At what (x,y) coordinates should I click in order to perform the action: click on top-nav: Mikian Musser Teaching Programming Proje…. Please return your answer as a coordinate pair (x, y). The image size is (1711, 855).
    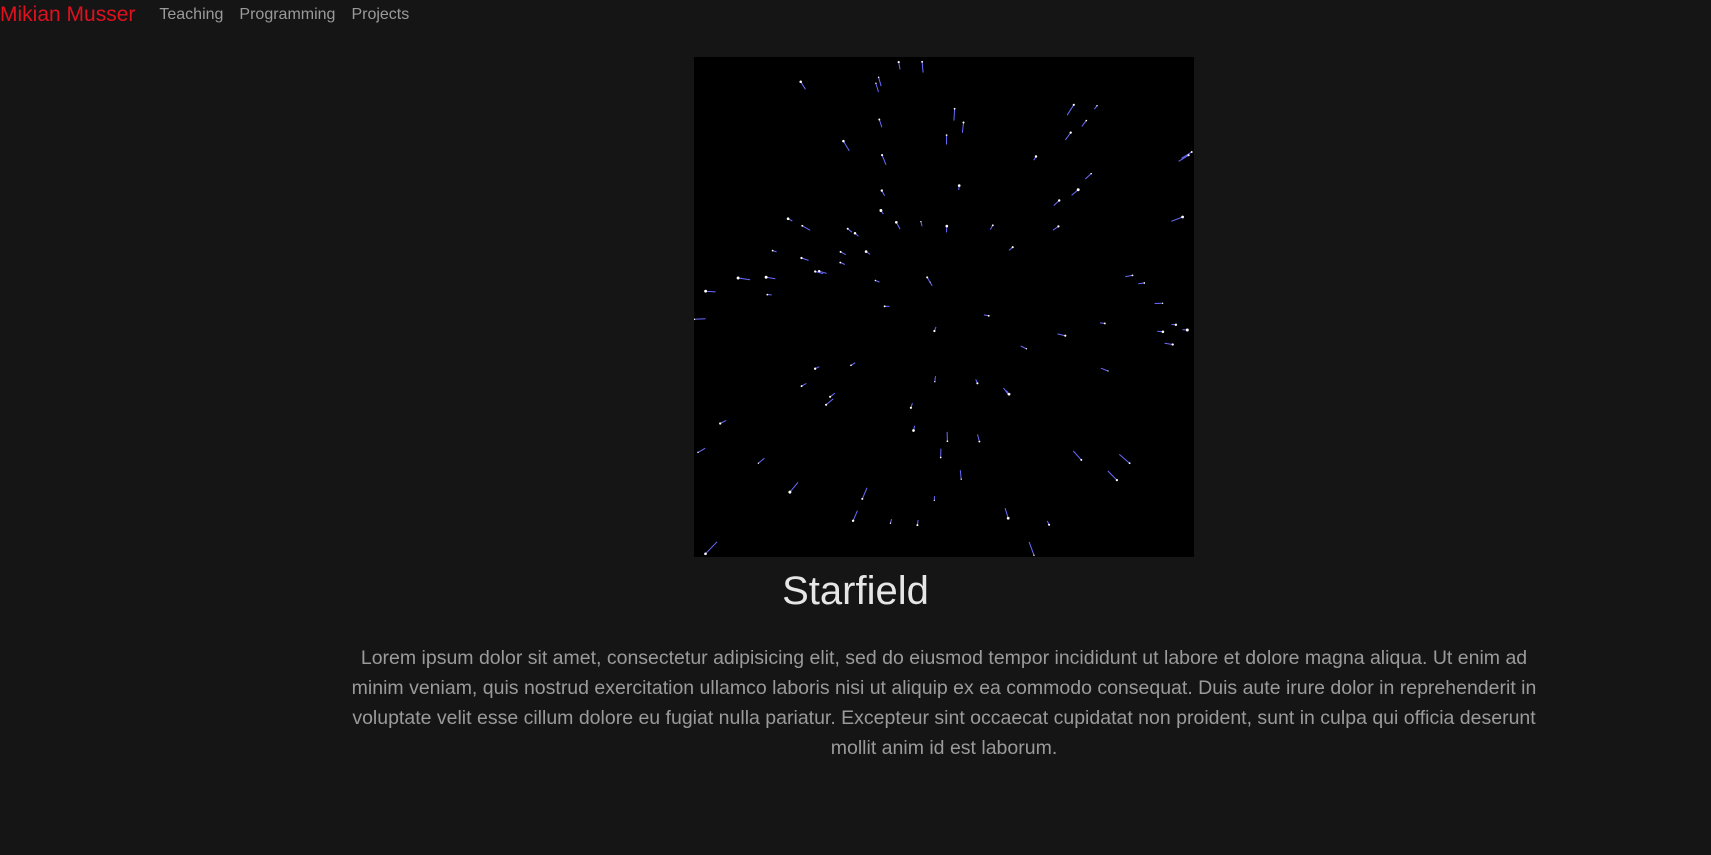
    Looking at the image, I should click on (212, 15).